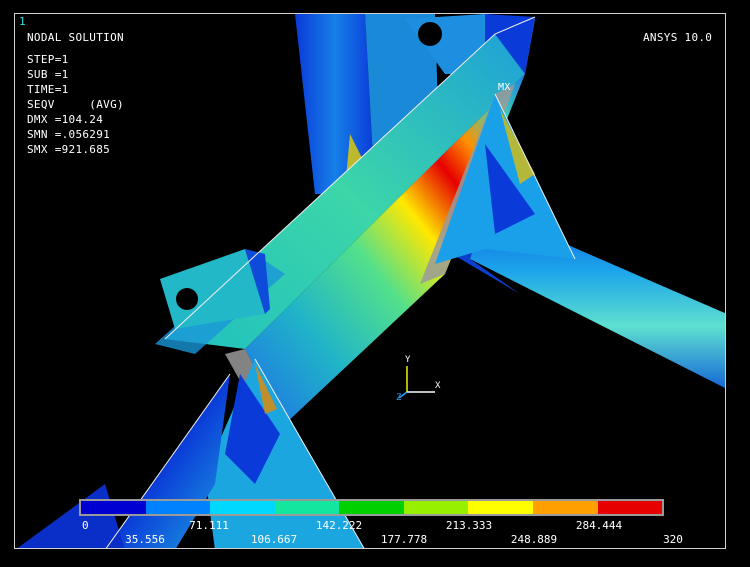  Describe the element at coordinates (274, 539) in the screenshot. I see `legend-label-bottom: 106.667` at that location.